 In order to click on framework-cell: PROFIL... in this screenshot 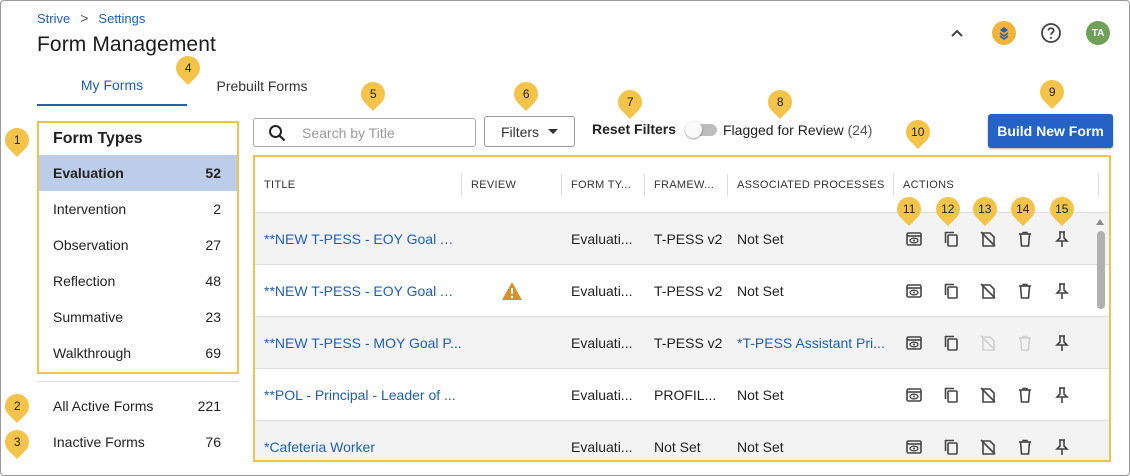, I will do `click(685, 394)`.